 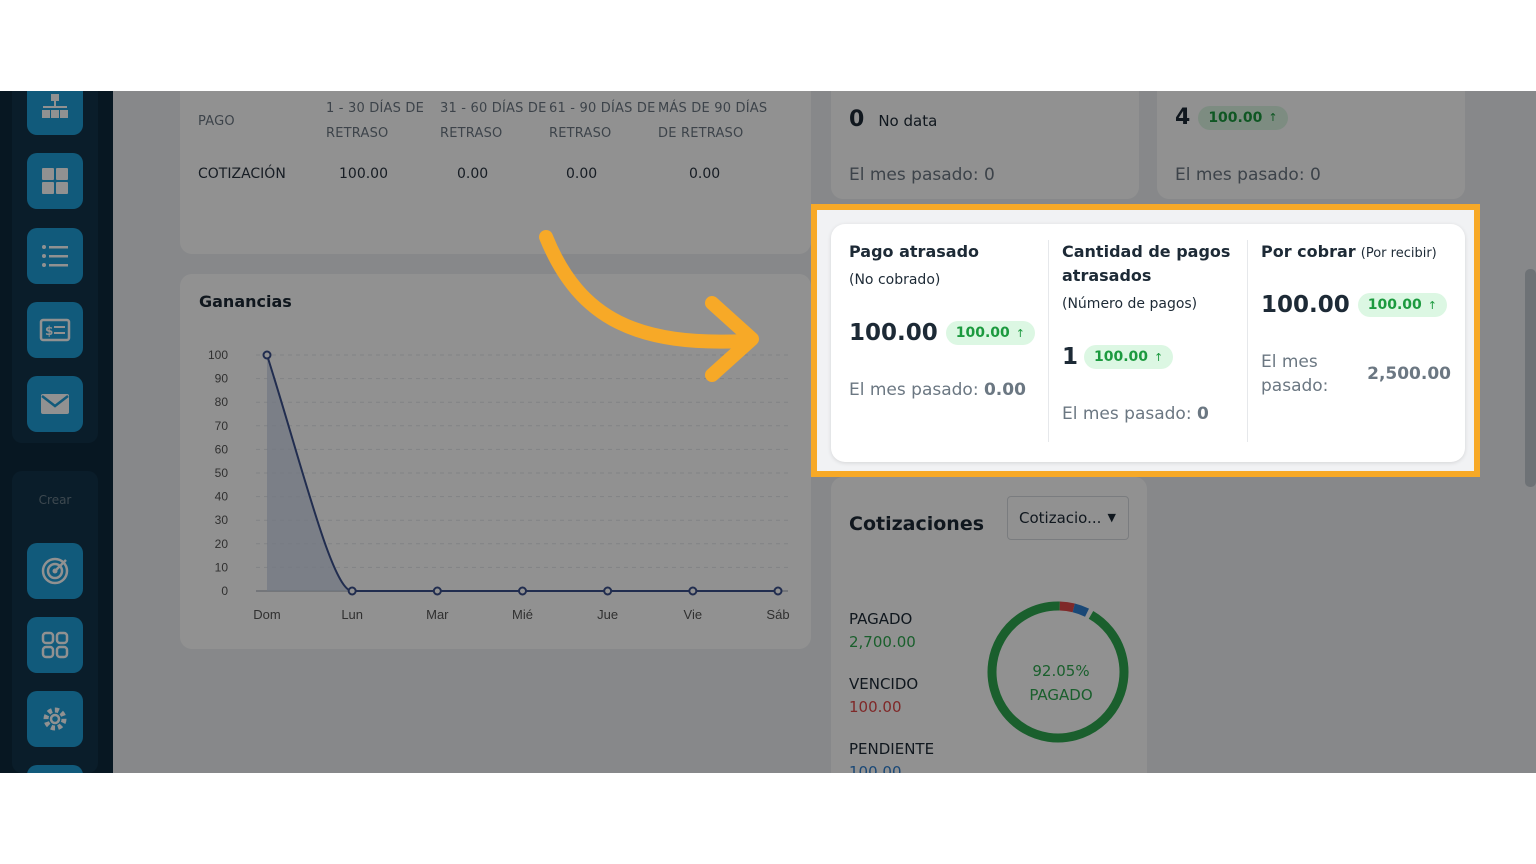 I want to click on x-tick-label: Jue, so click(x=607, y=614).